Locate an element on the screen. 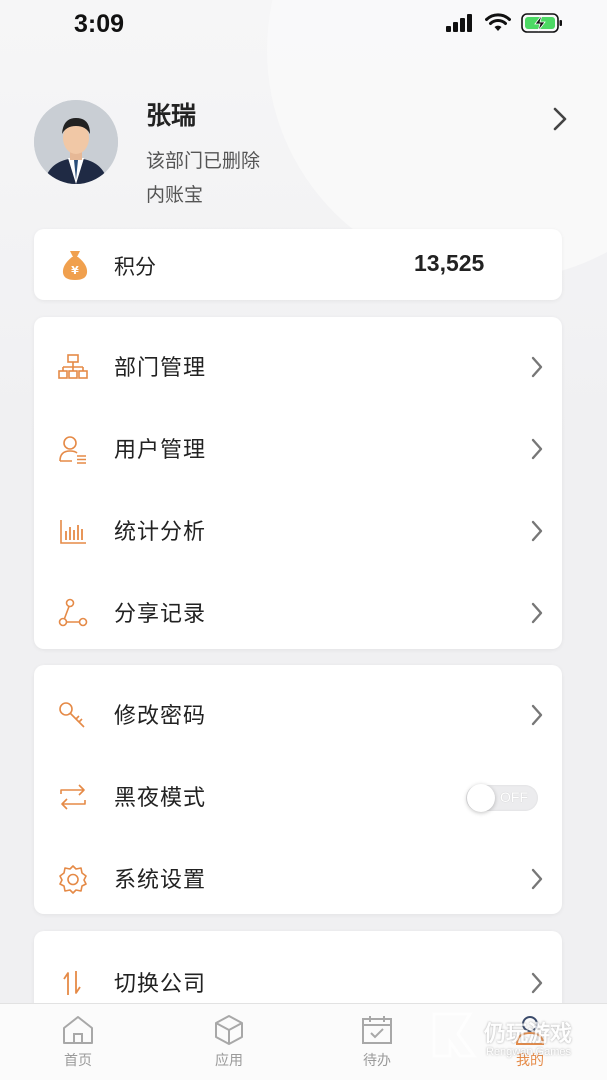 Image resolution: width=607 pixels, height=1080 pixels. menu-label: 修改密码 is located at coordinates (160, 716).